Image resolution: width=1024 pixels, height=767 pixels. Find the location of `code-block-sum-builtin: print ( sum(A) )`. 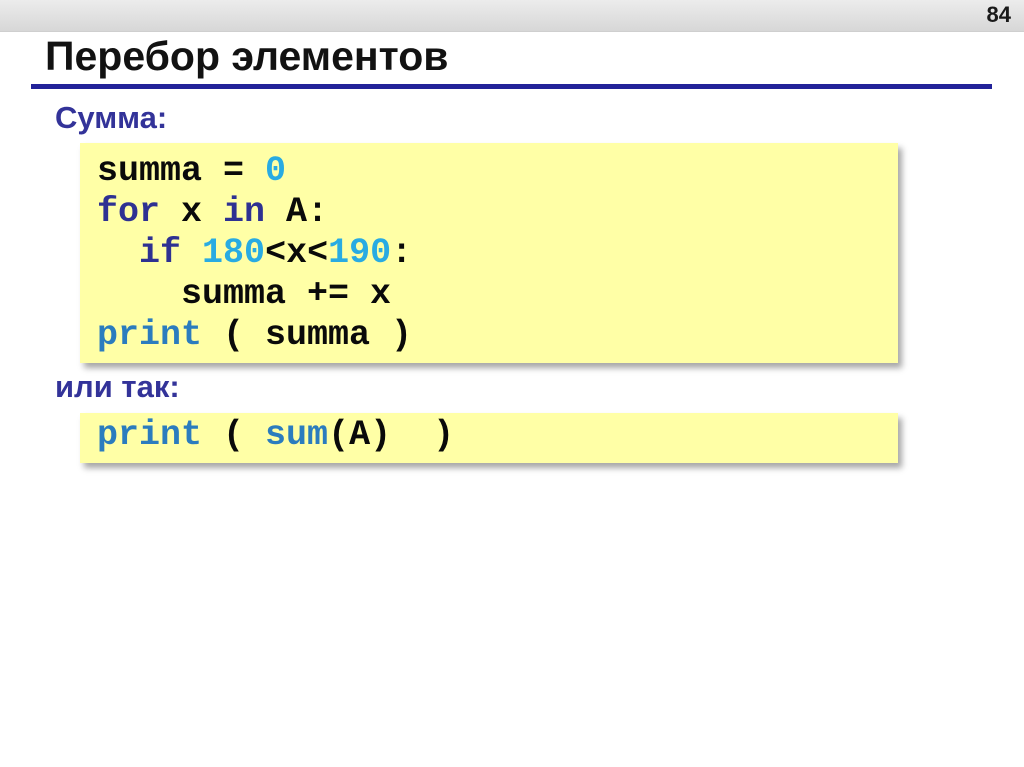

code-block-sum-builtin: print ( sum(A) ) is located at coordinates (489, 438).